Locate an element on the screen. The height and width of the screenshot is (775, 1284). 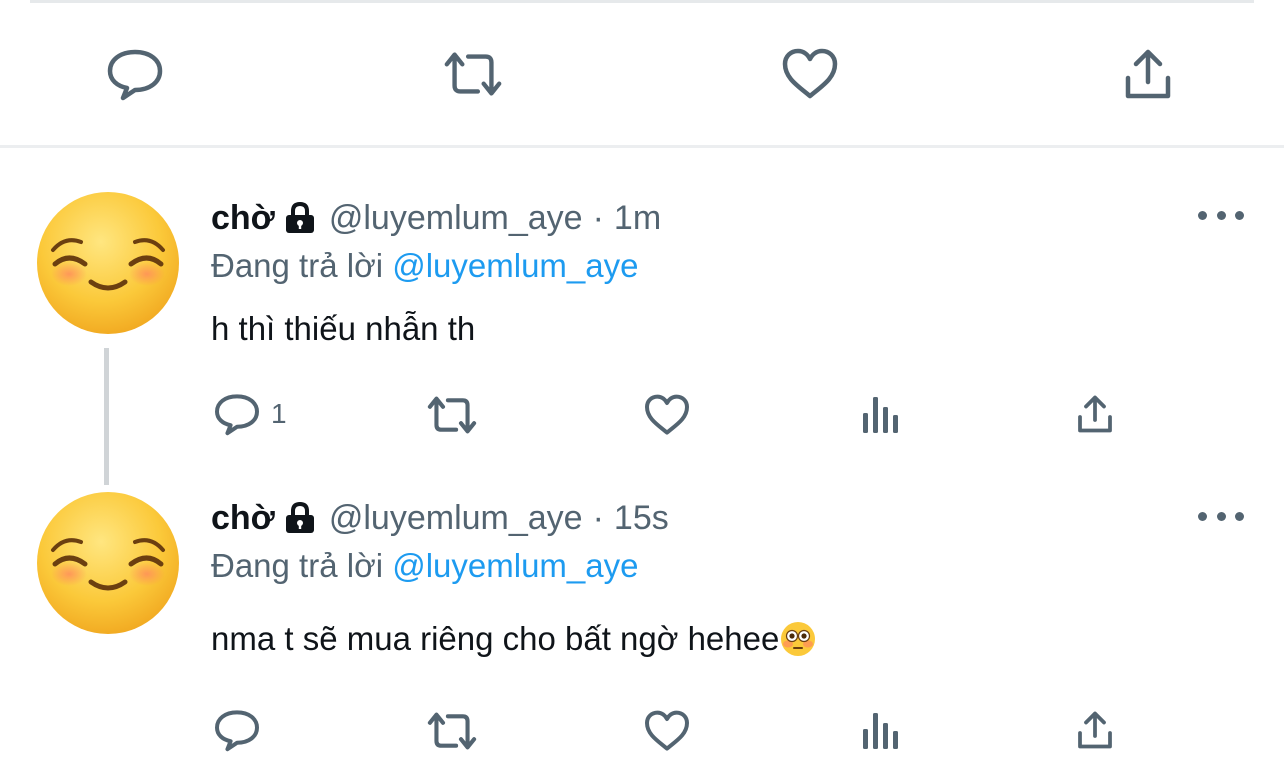
reply-button: 1 is located at coordinates (250, 414).